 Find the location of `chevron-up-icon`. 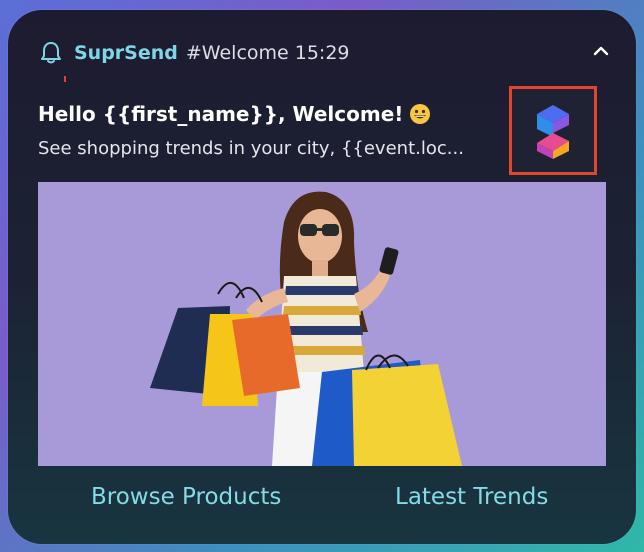

chevron-up-icon is located at coordinates (601, 51).